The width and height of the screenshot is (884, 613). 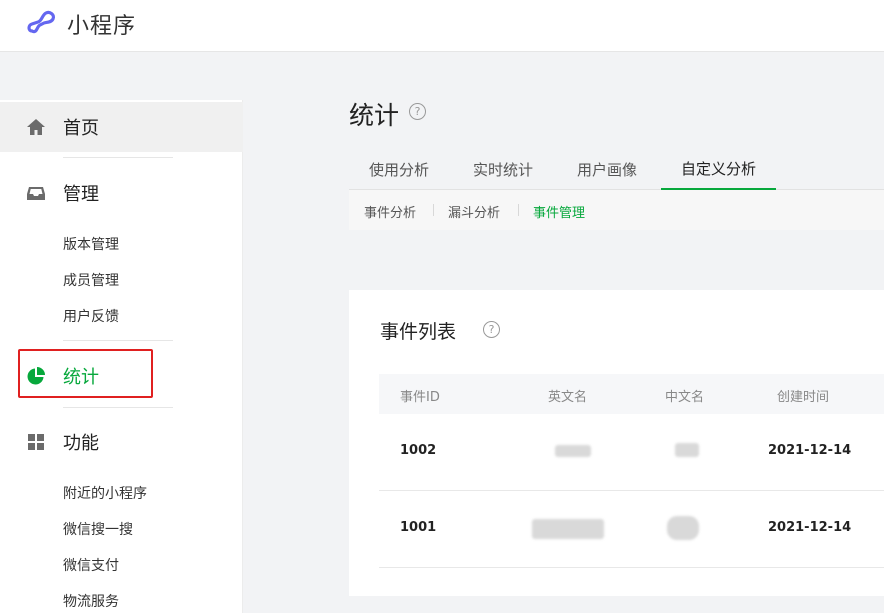 I want to click on sidebar-subitem-members: 成员管理, so click(x=91, y=280).